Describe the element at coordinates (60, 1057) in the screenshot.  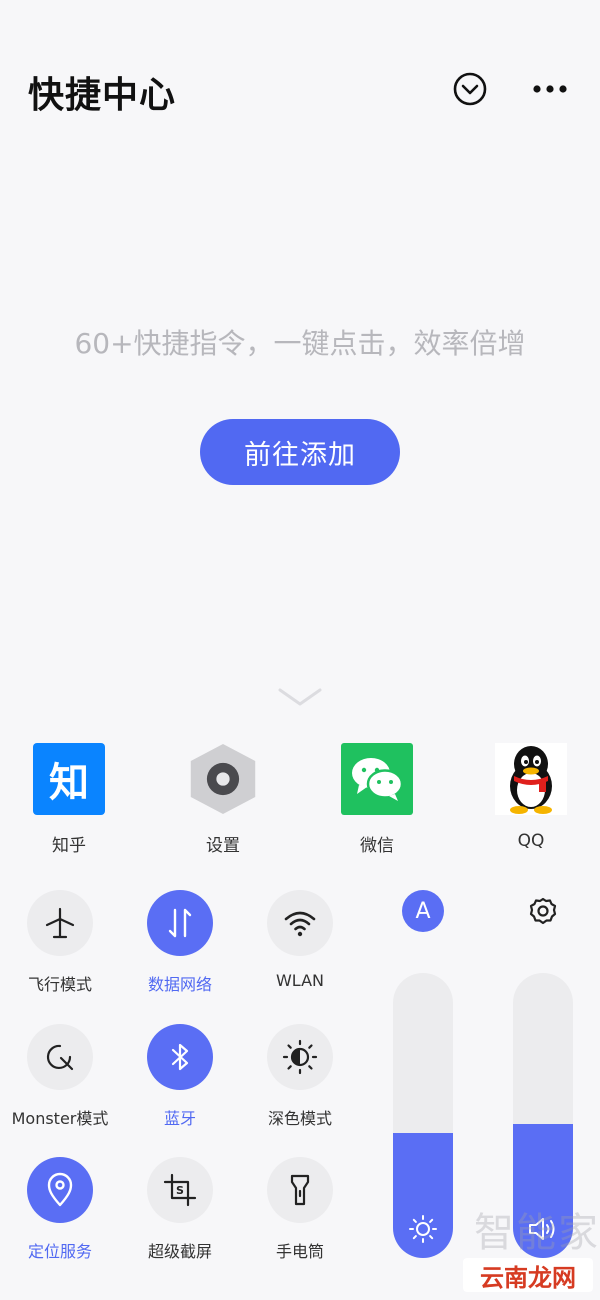
I see `monster-mode-icon` at that location.